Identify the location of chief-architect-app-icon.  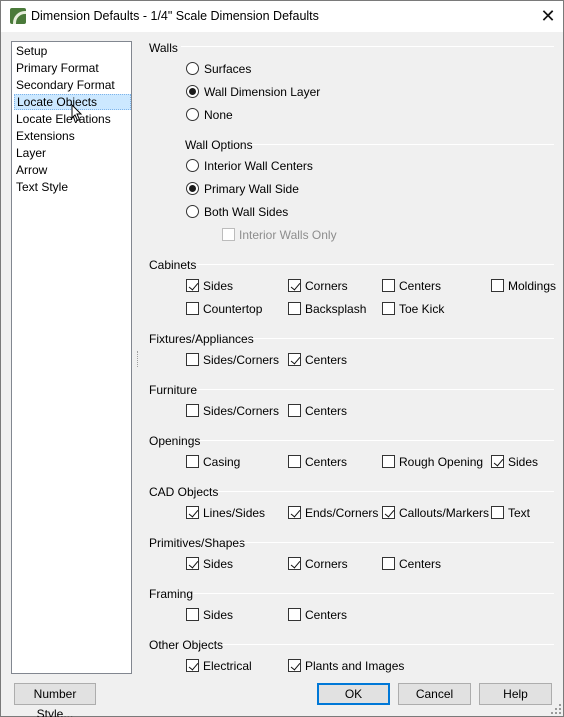
(18, 16).